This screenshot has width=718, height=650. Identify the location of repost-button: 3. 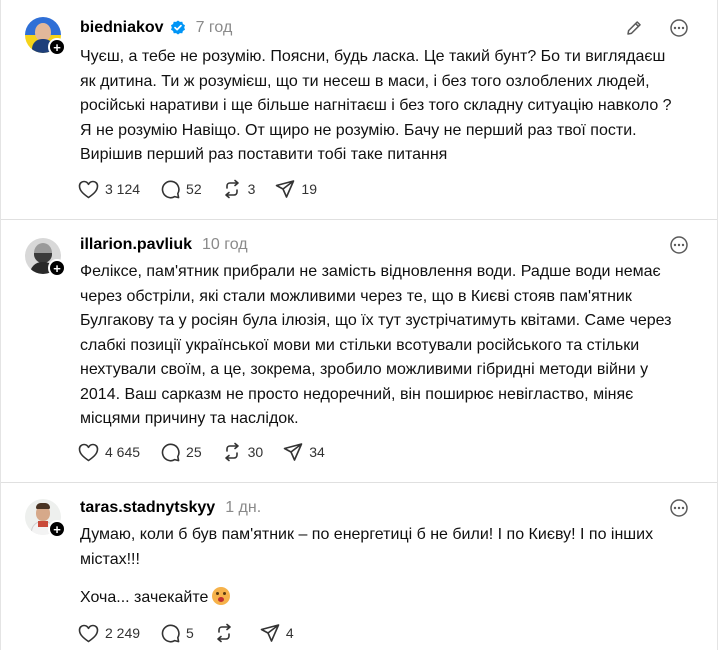
(239, 189).